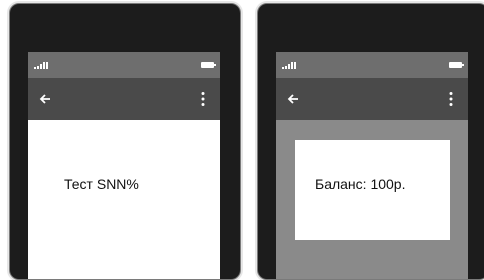  I want to click on balance-dialog: Баланс: 100р., so click(372, 190).